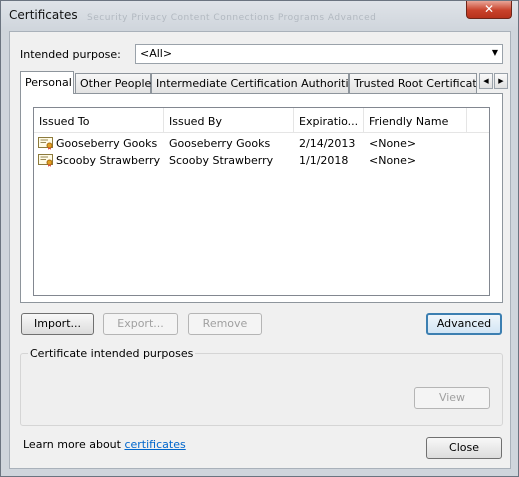  I want to click on tab-other-people: Other People, so click(113, 83).